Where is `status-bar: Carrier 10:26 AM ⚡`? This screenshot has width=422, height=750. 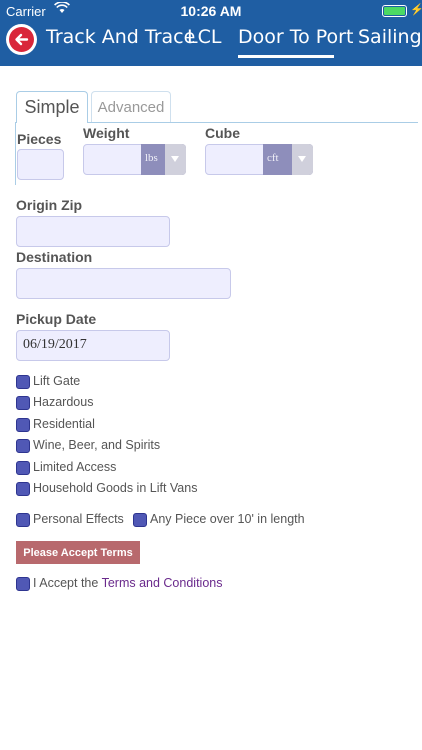
status-bar: Carrier 10:26 AM ⚡ is located at coordinates (211, 11).